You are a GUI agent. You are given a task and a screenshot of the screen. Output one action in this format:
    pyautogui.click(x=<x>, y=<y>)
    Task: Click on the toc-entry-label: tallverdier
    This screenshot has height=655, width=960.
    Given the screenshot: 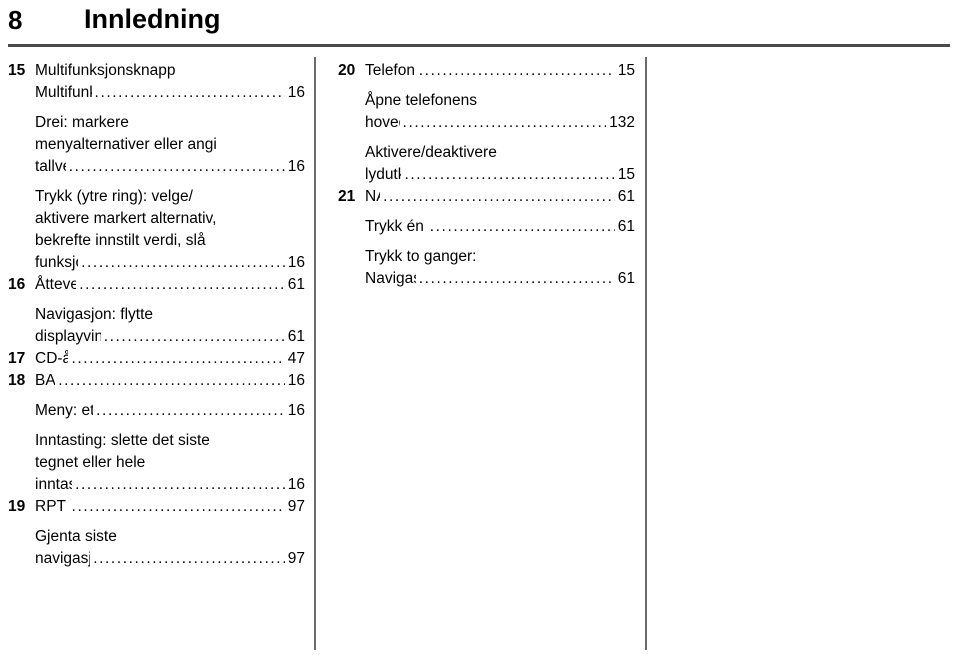 What is the action you would take?
    pyautogui.click(x=50, y=166)
    